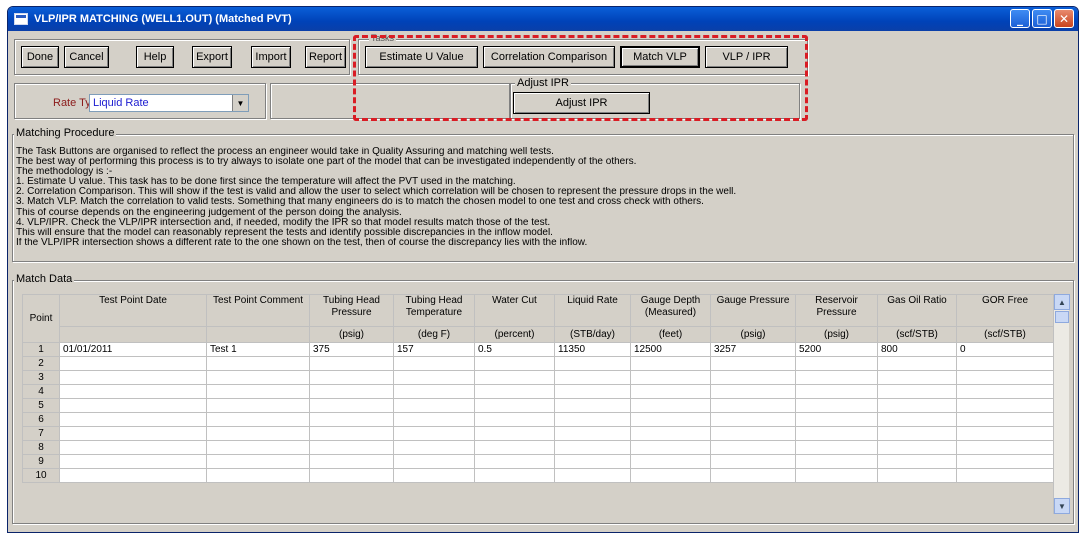 Image resolution: width=1086 pixels, height=539 pixels. I want to click on vertical-scrollbar: ▲ ▼, so click(1061, 404).